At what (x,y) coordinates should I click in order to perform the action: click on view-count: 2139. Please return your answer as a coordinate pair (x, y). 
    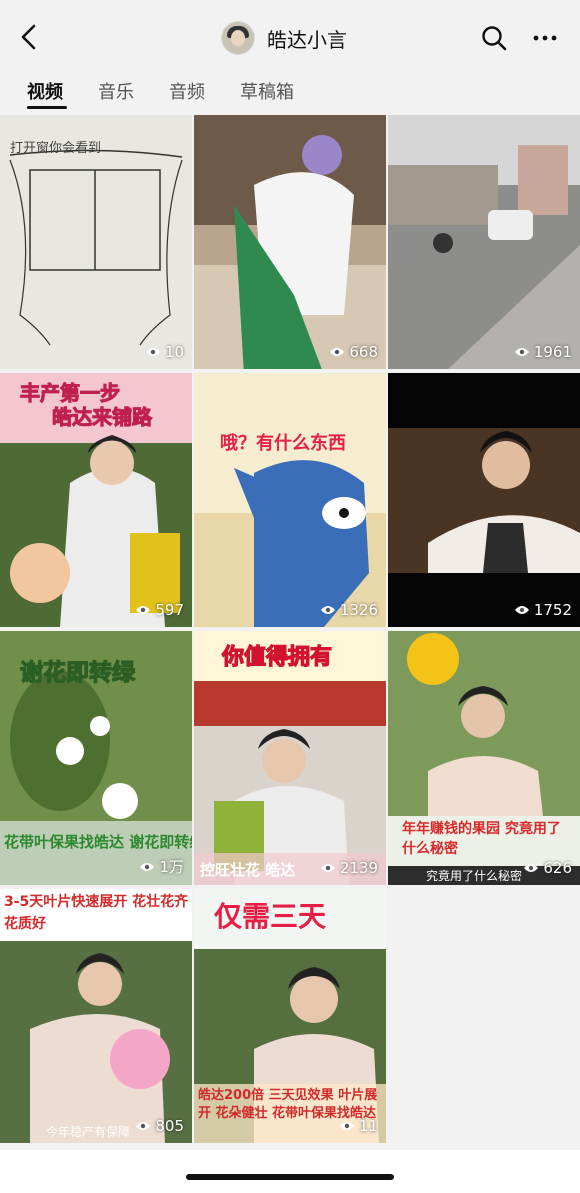
    Looking at the image, I should click on (349, 868).